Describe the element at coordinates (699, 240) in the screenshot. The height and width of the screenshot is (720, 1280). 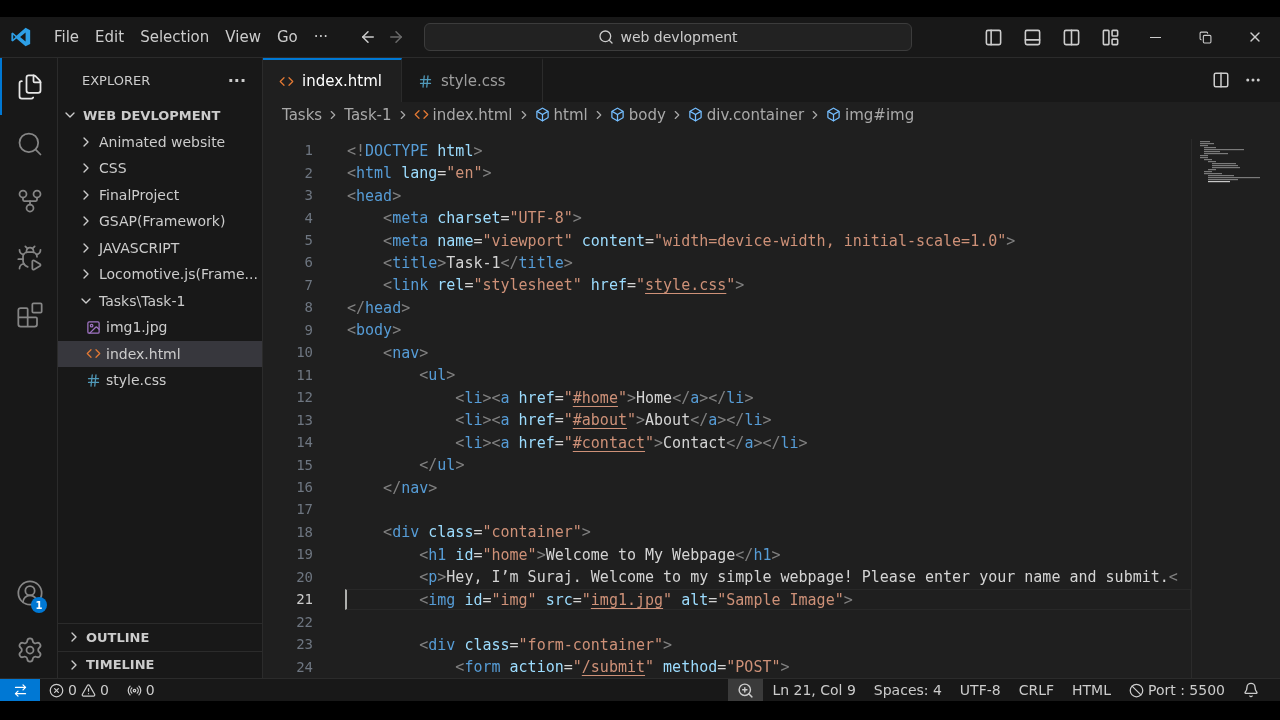
I see `code-line: <meta name="viewport" content="width=device-width, initial-scale=1.0">` at that location.